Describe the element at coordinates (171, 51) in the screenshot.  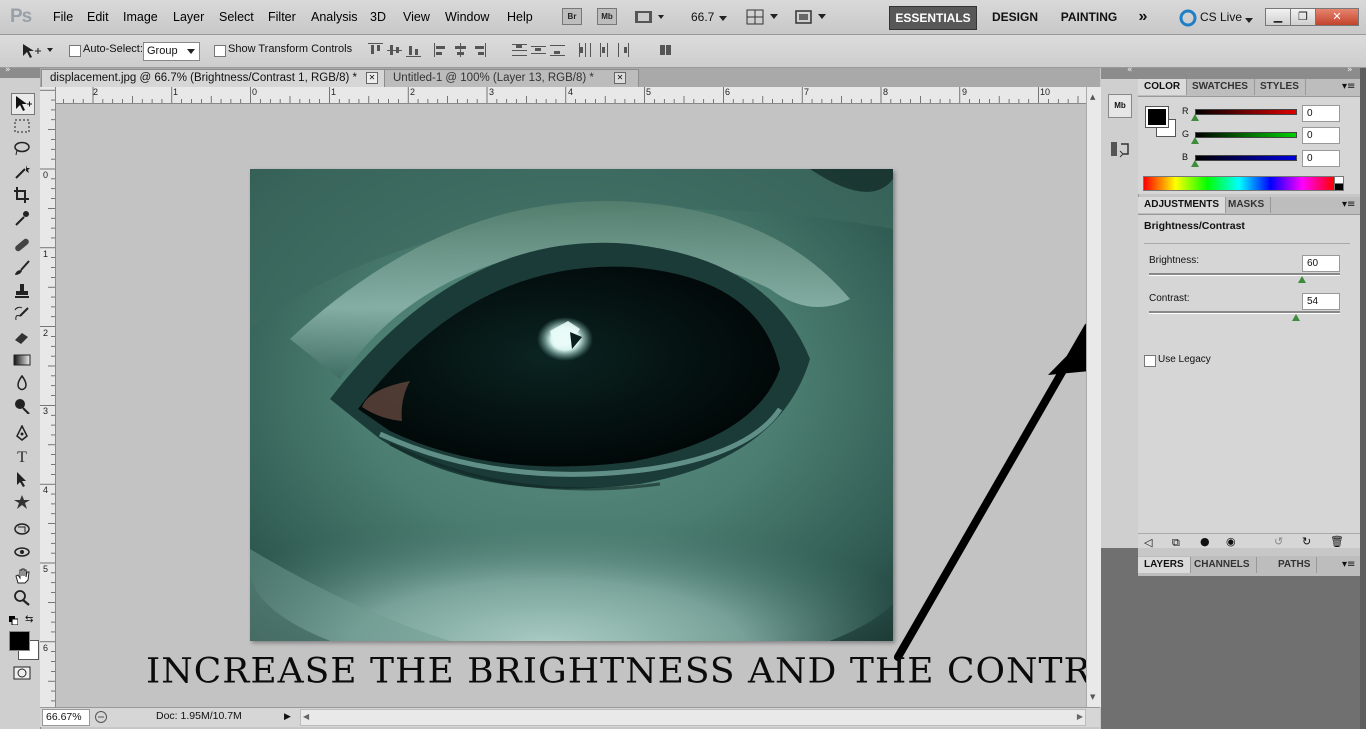
I see `auto-select-dropdown: Group` at that location.